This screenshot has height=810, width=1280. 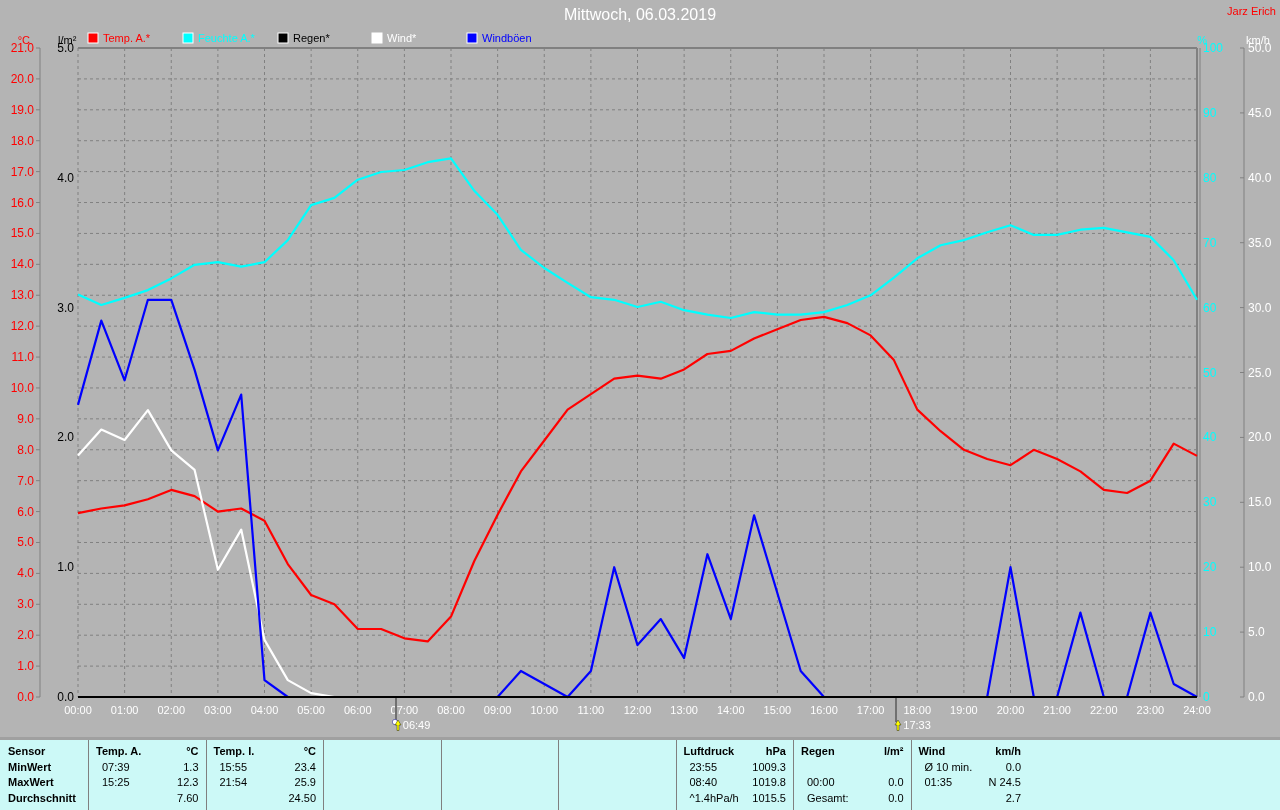 I want to click on table-cell: 24.50, so click(x=302, y=798).